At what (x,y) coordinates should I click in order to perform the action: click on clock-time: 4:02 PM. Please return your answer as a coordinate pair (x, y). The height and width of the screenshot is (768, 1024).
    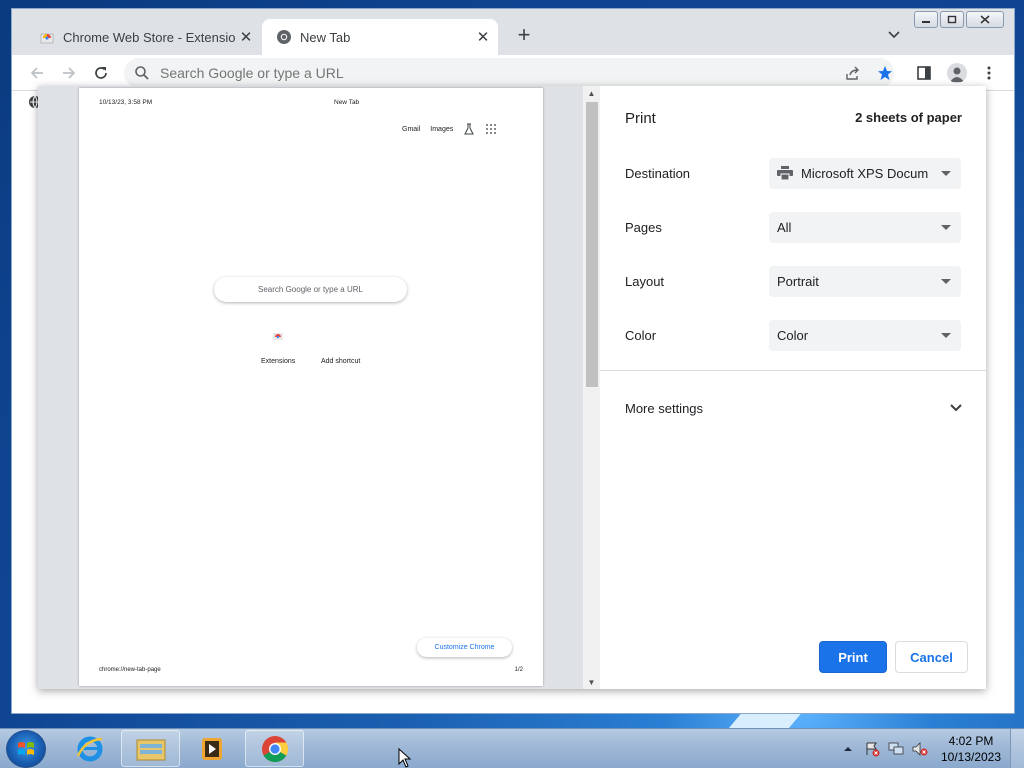
    Looking at the image, I should click on (971, 741).